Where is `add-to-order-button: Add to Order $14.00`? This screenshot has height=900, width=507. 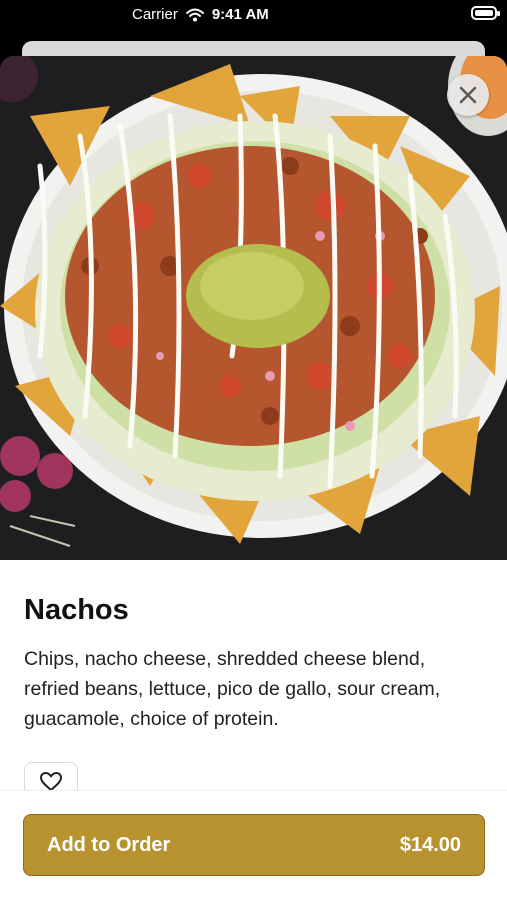 add-to-order-button: Add to Order $14.00 is located at coordinates (254, 845).